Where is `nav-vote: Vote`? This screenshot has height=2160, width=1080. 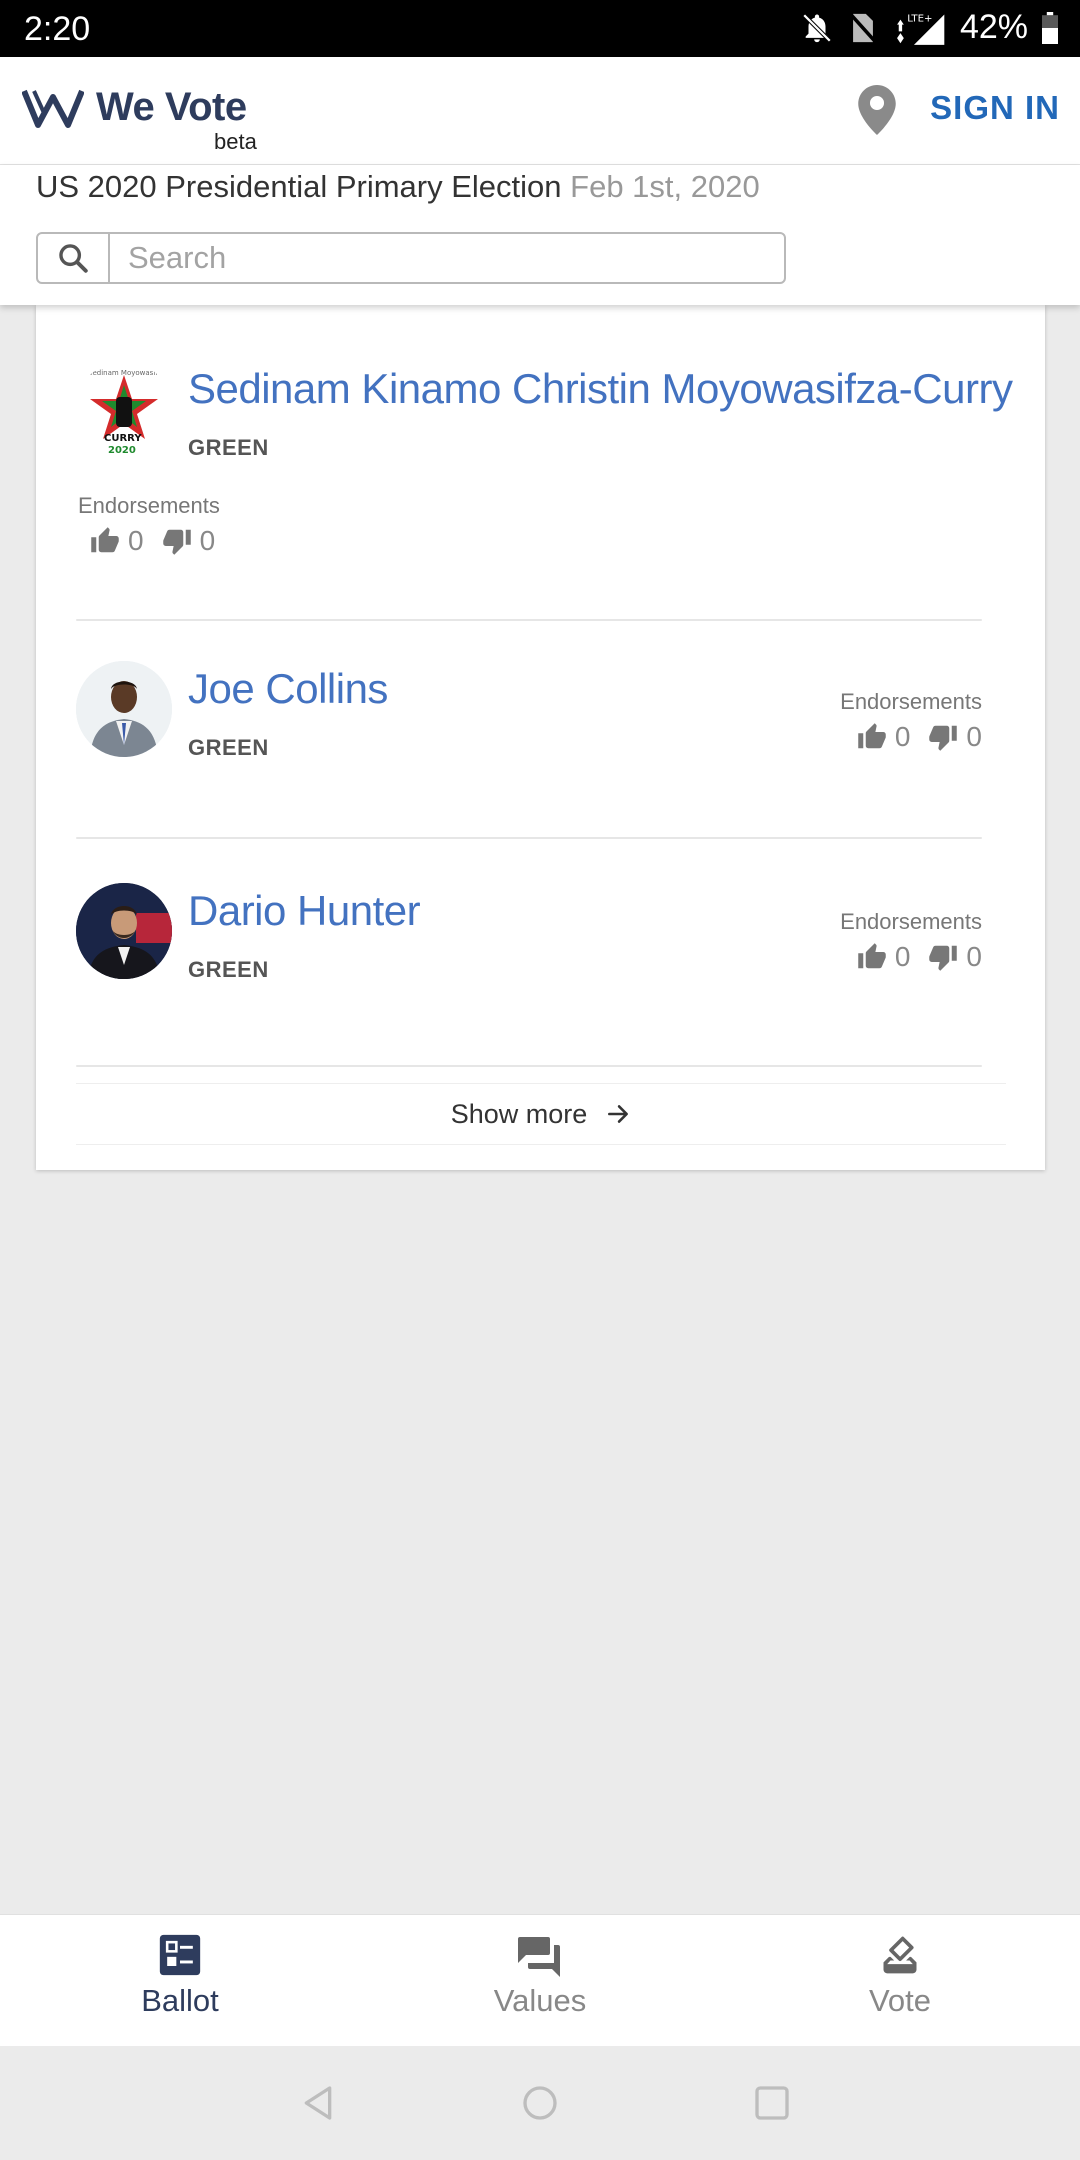
nav-vote: Vote is located at coordinates (900, 1976).